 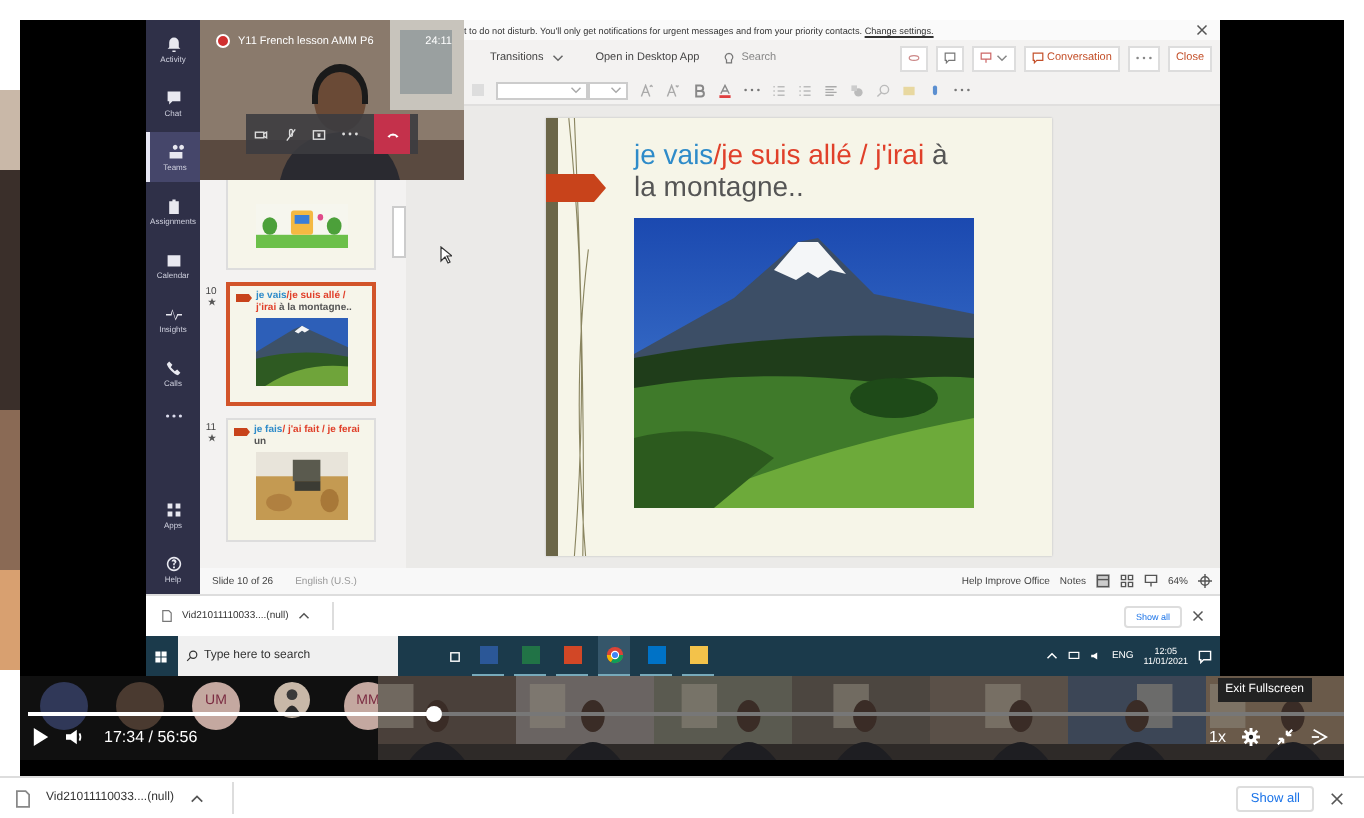 What do you see at coordinates (728, 58) in the screenshot?
I see `lightbulb-icon` at bounding box center [728, 58].